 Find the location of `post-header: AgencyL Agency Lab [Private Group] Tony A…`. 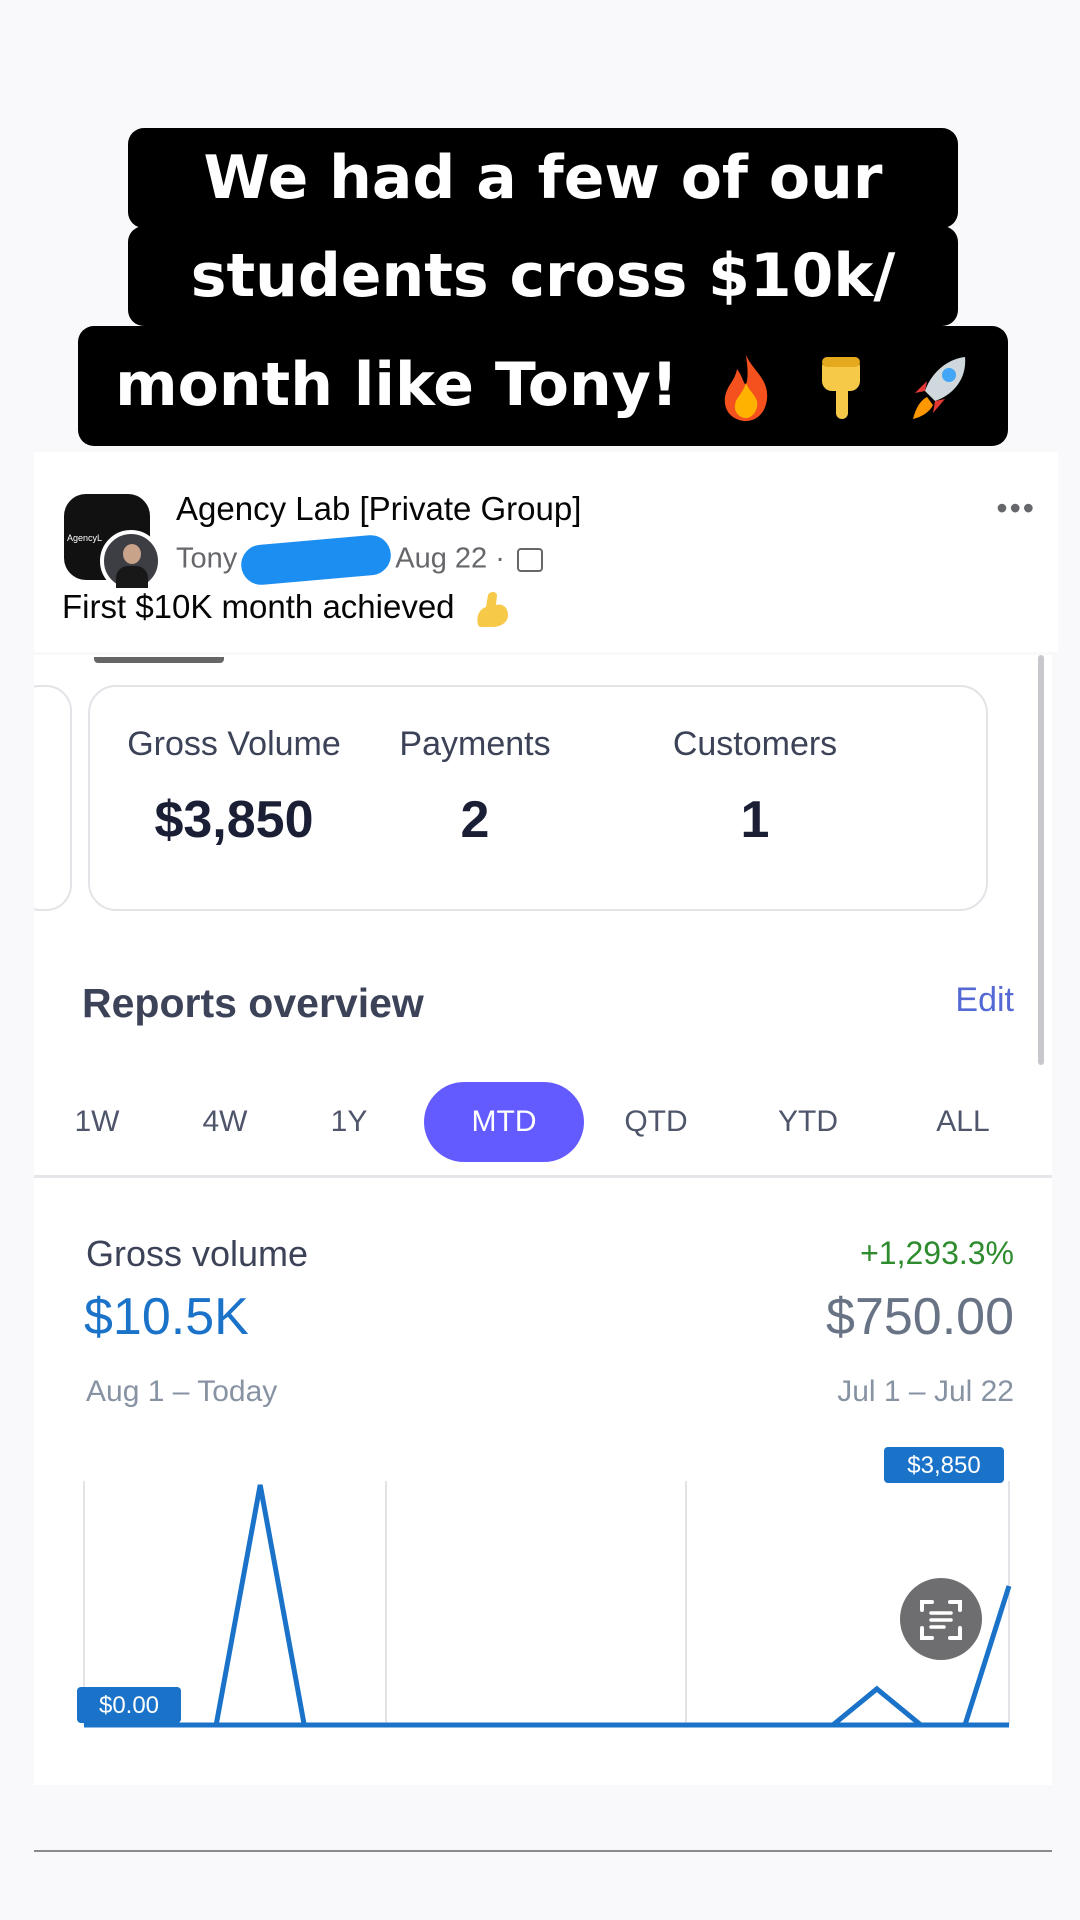

post-header: AgencyL Agency Lab [Private Group] Tony A… is located at coordinates (546, 552).